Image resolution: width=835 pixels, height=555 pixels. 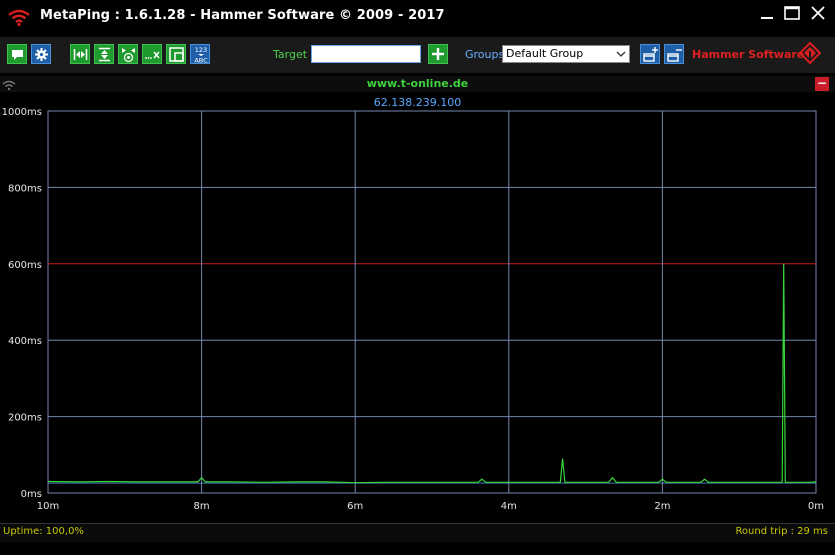 What do you see at coordinates (31, 494) in the screenshot?
I see `y-tick-label: 0ms` at bounding box center [31, 494].